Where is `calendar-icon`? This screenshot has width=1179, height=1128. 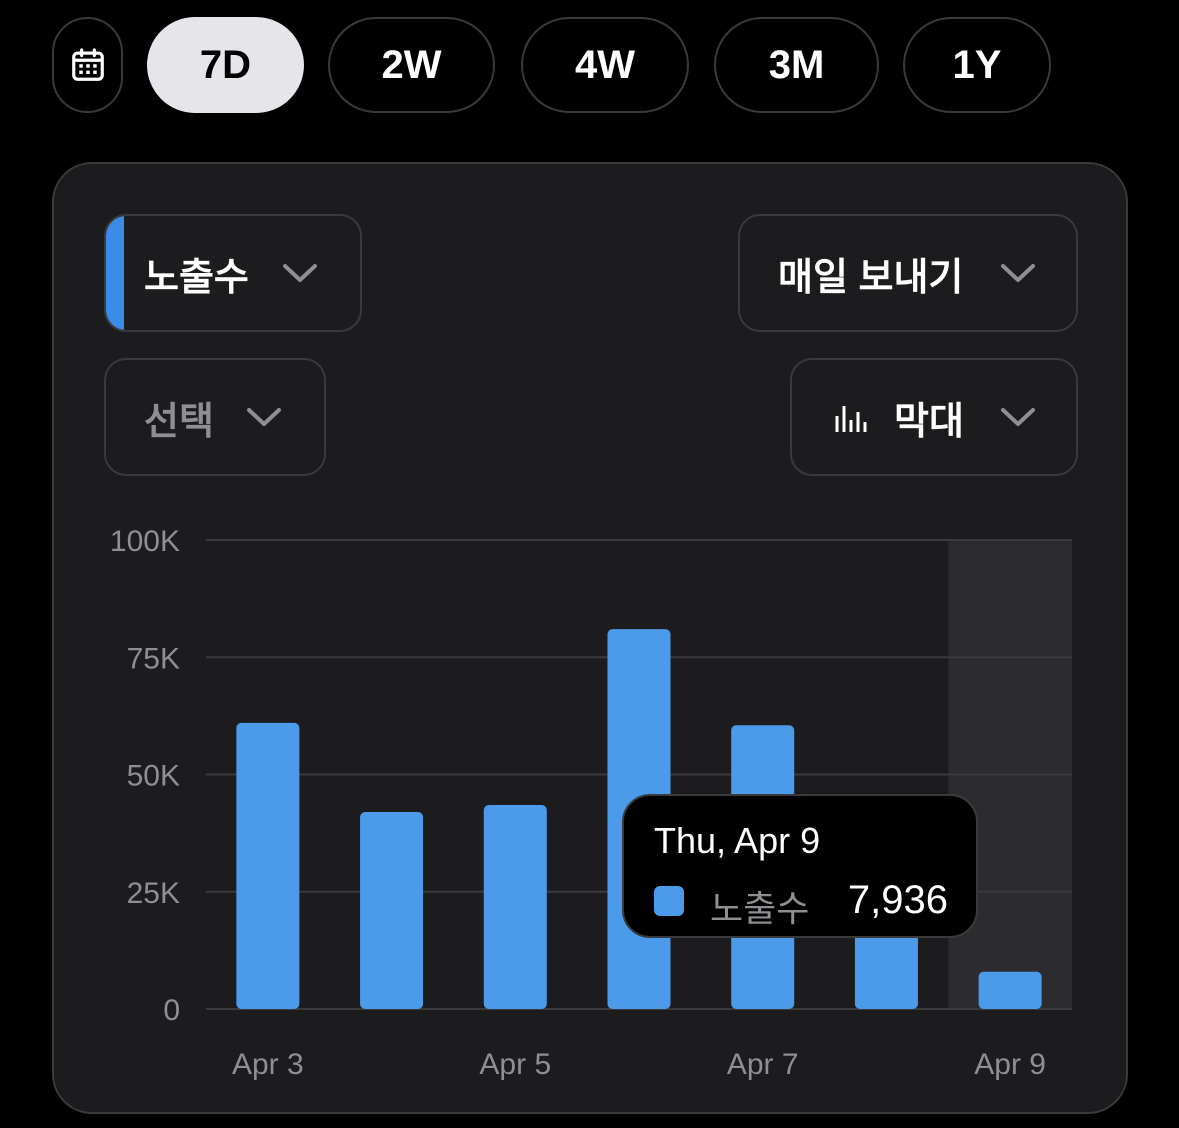 calendar-icon is located at coordinates (87, 64).